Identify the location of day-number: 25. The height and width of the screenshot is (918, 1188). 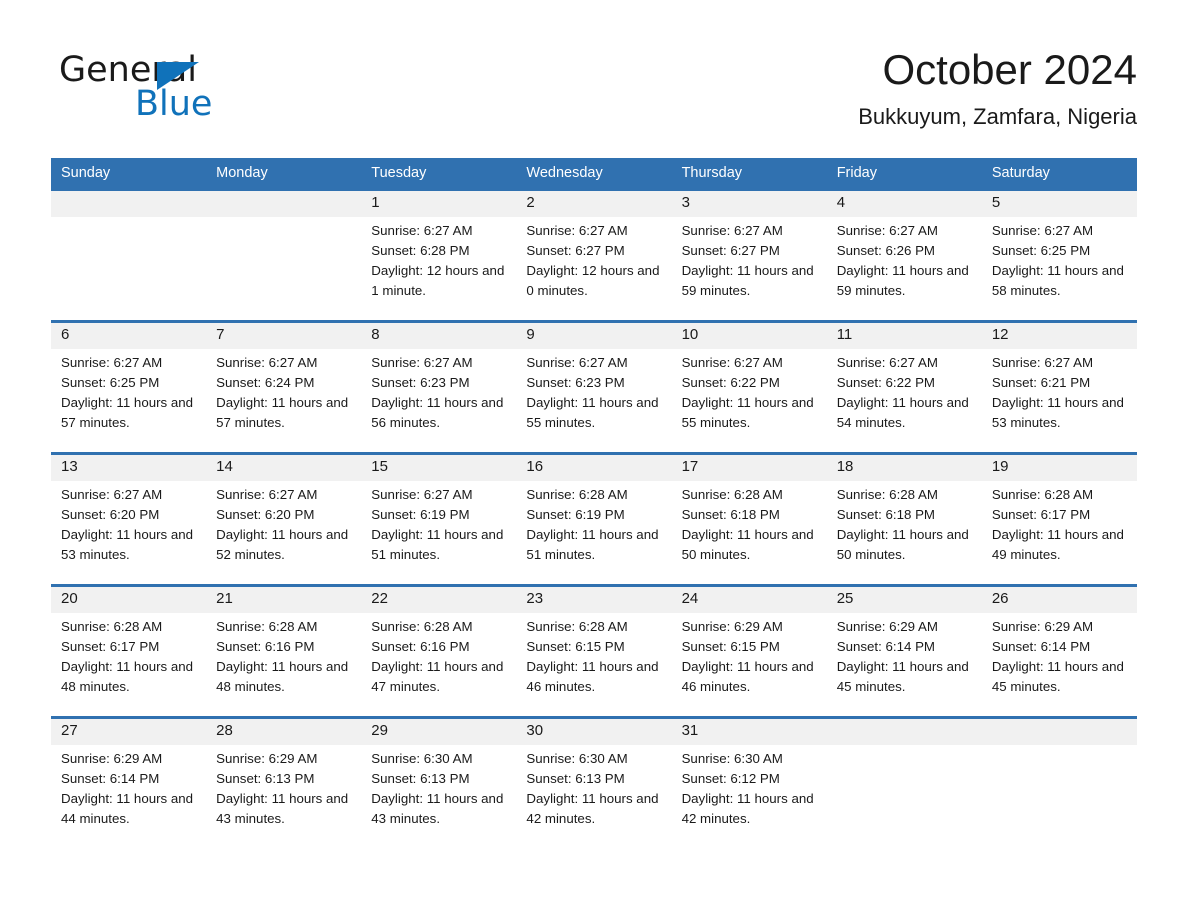
(845, 598).